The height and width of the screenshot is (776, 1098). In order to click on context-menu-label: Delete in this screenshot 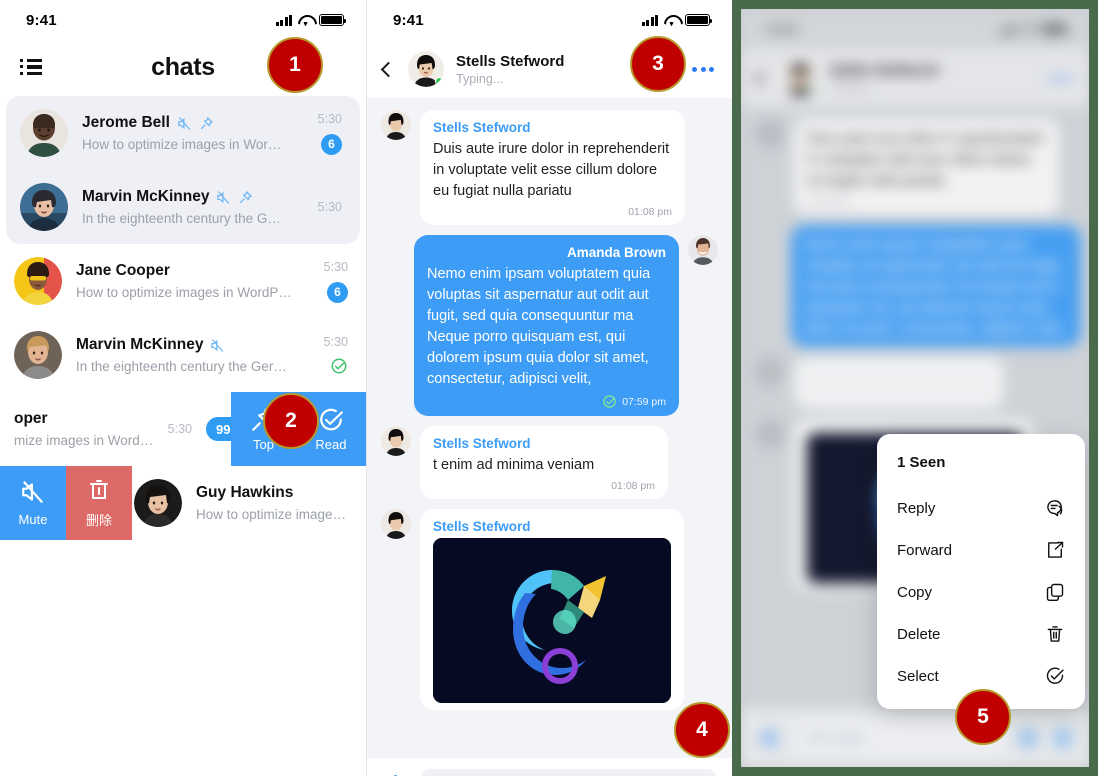, I will do `click(919, 634)`.